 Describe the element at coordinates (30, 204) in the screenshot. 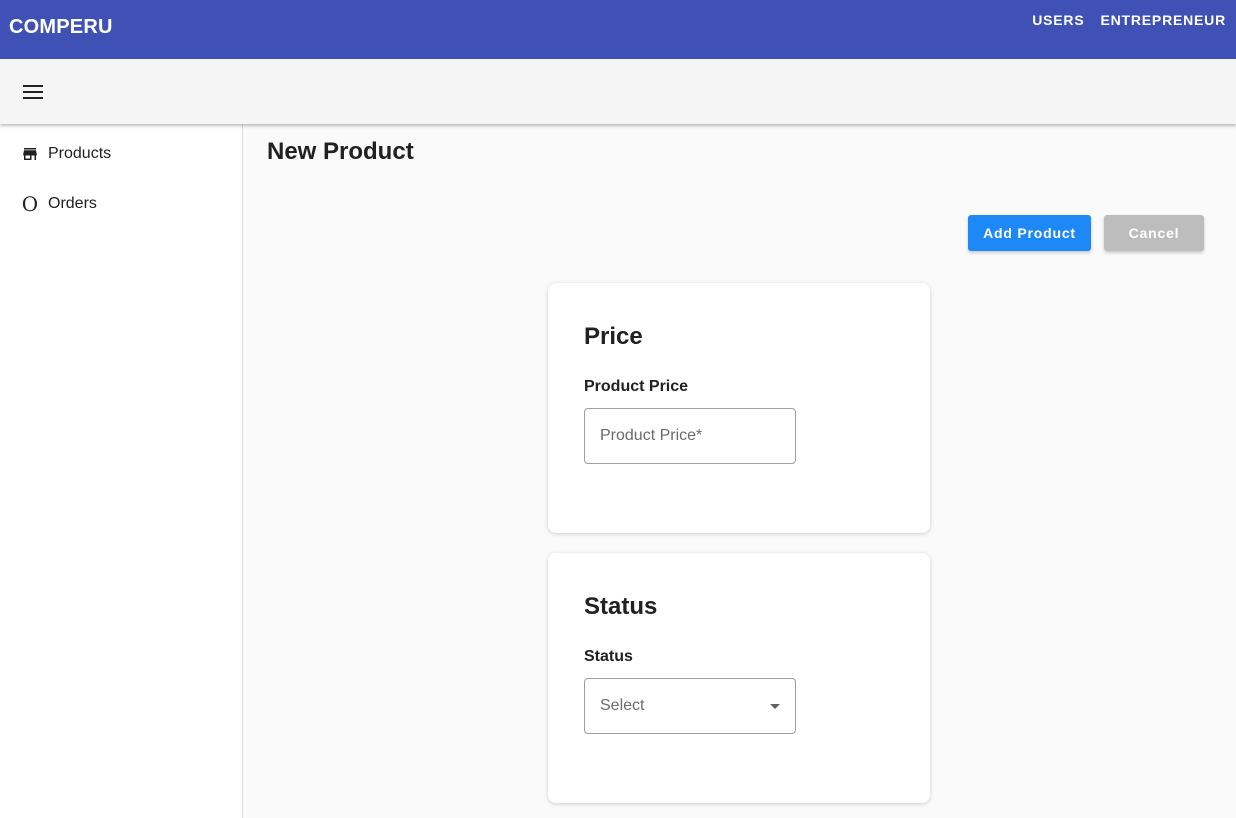

I see `orders-icon: O` at that location.